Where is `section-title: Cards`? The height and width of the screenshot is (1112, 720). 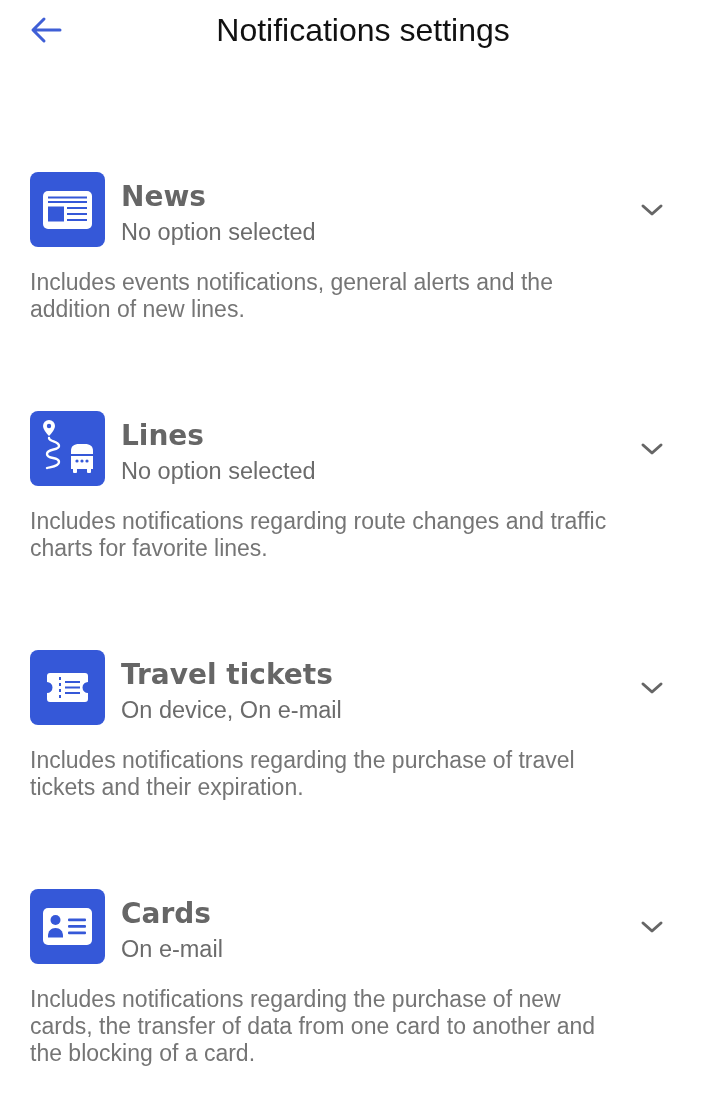
section-title: Cards is located at coordinates (166, 914).